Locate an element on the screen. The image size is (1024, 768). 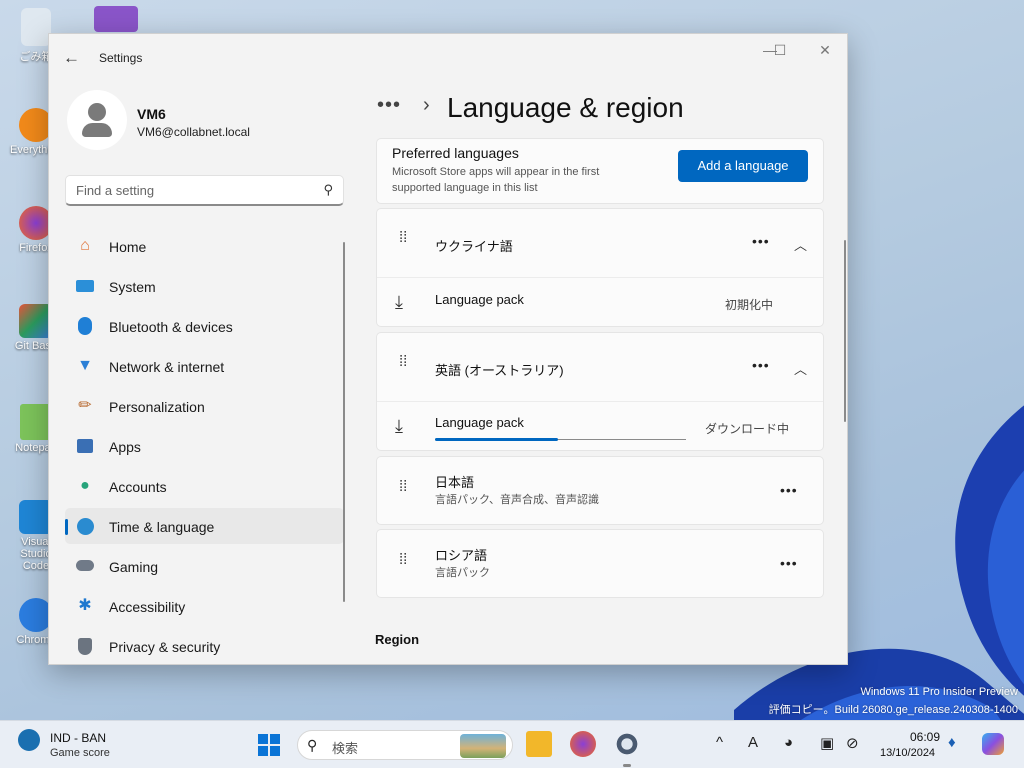
sidebar-item-accessibility: ✱ Accessibility is located at coordinates (204, 606).